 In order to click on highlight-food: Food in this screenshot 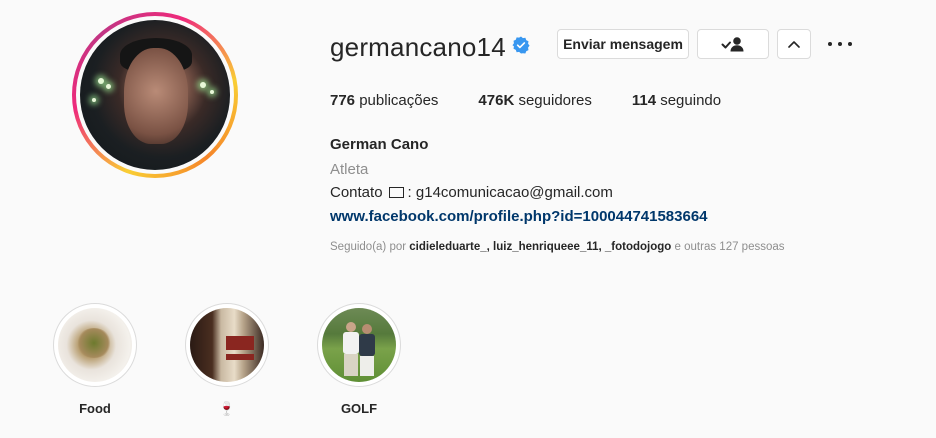, I will do `click(95, 359)`.